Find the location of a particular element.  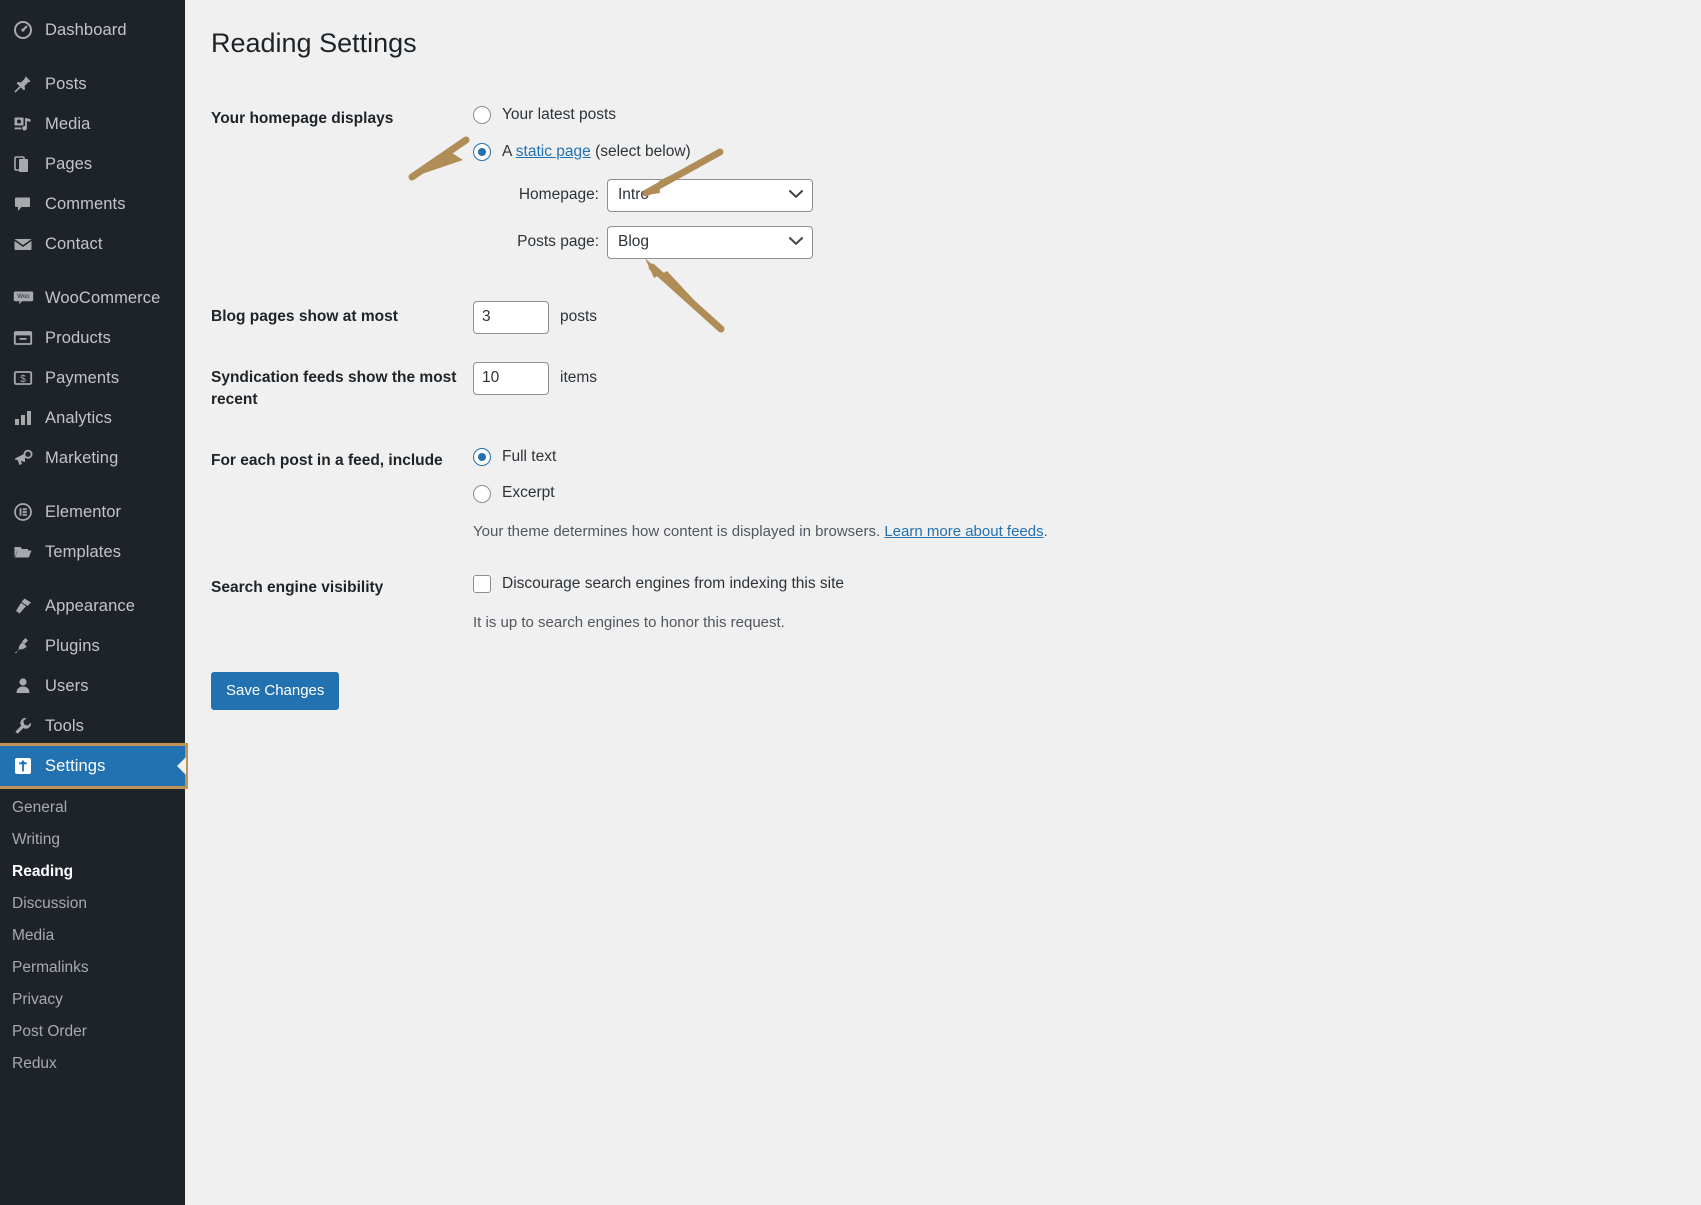

sidebar-item-users: Users is located at coordinates (92, 686).